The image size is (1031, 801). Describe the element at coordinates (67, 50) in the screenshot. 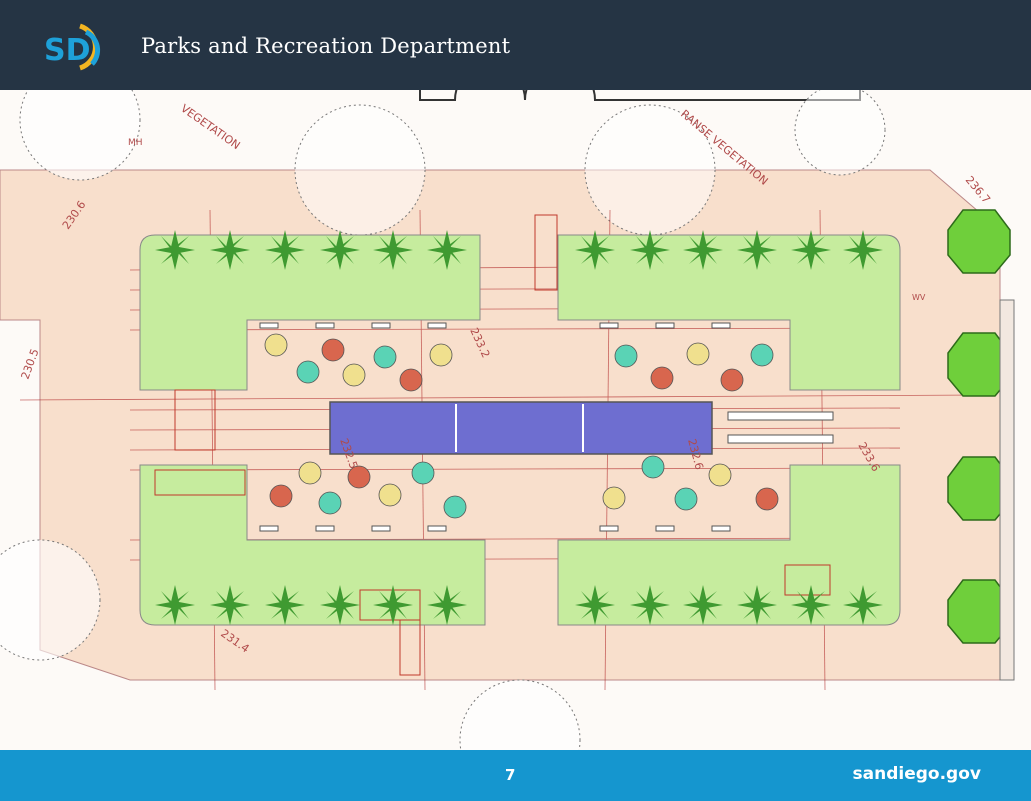

I see `logo-text: SD` at that location.